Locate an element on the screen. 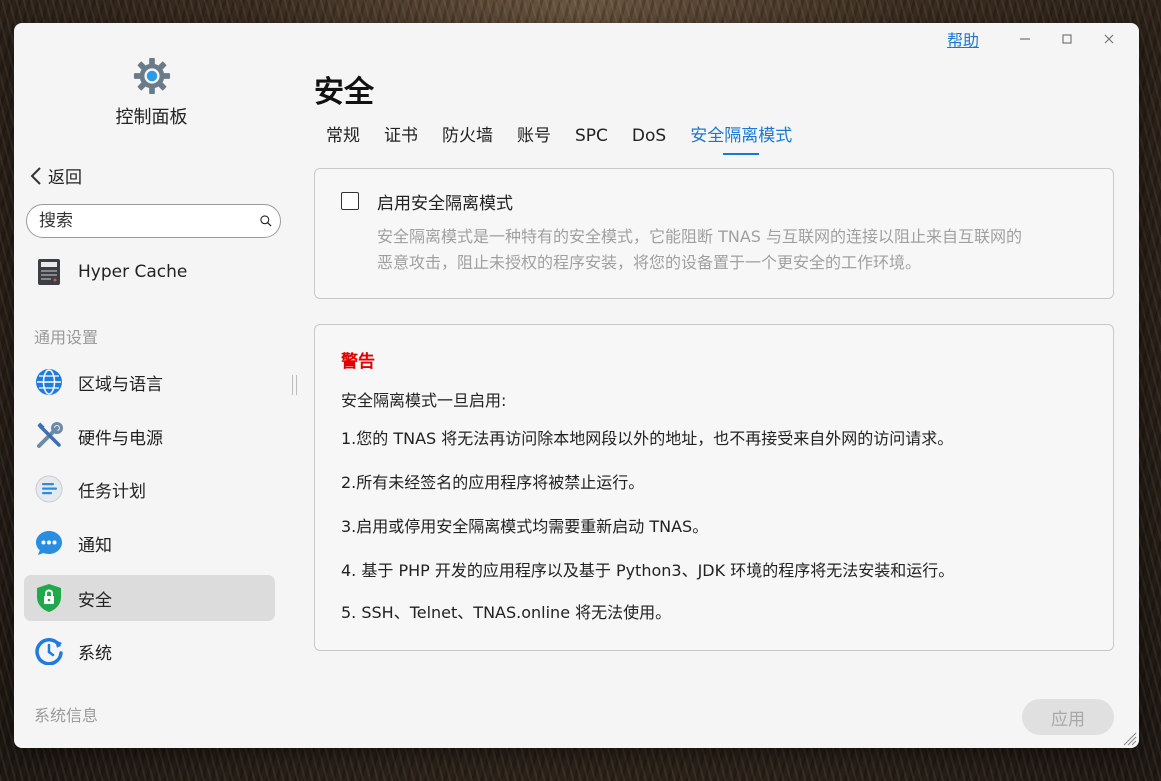 The width and height of the screenshot is (1161, 781). globe-icon is located at coordinates (49, 382).